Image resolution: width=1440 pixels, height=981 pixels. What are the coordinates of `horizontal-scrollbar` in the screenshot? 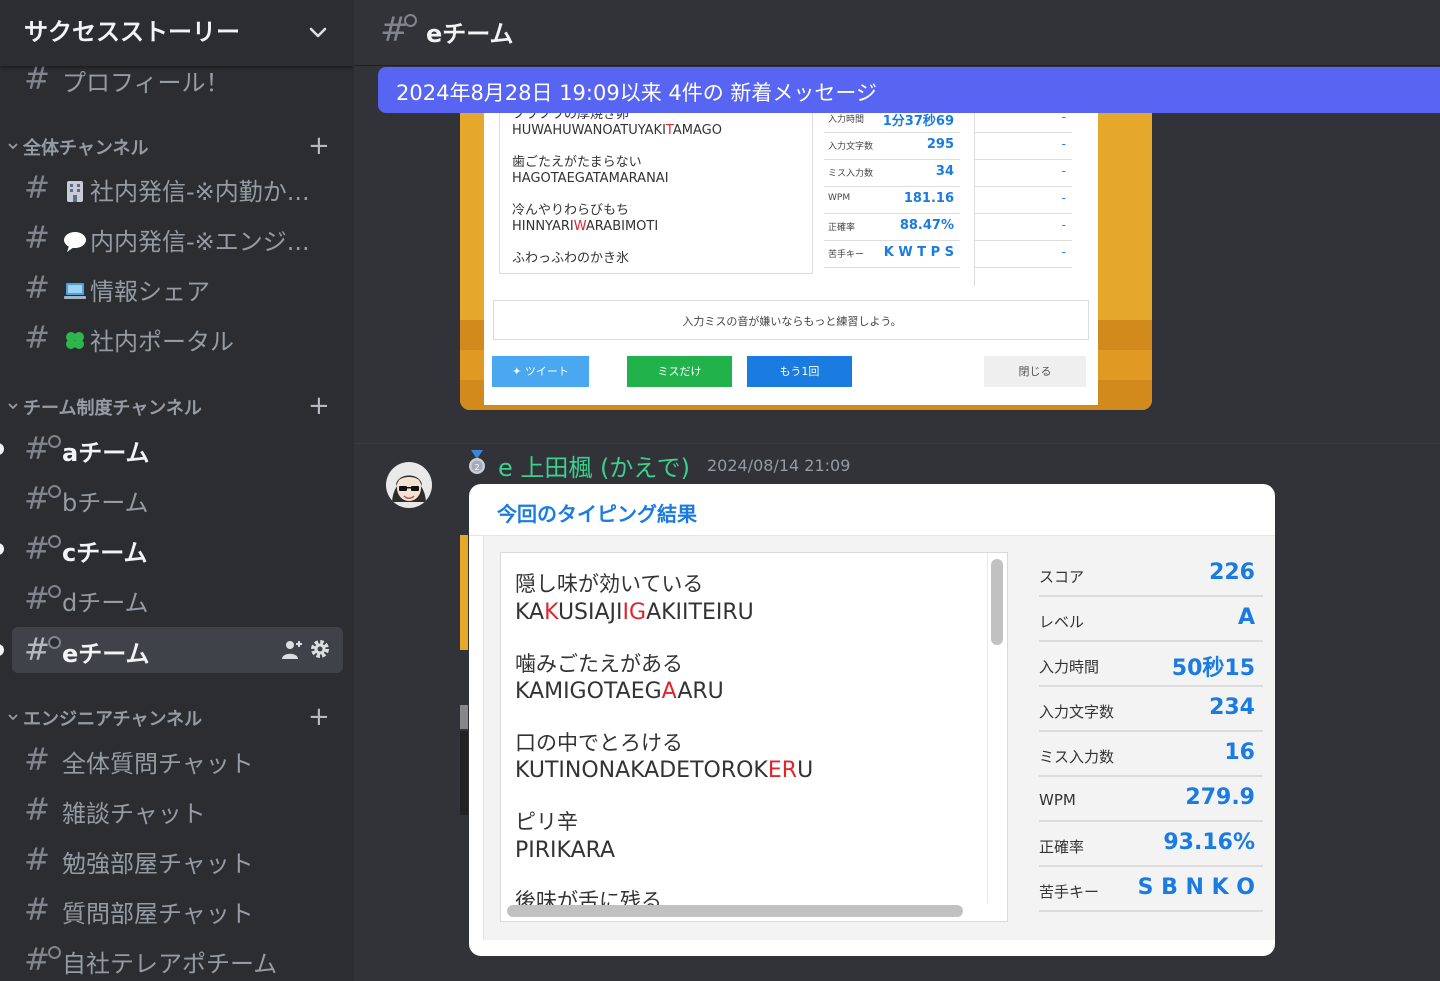 It's located at (735, 911).